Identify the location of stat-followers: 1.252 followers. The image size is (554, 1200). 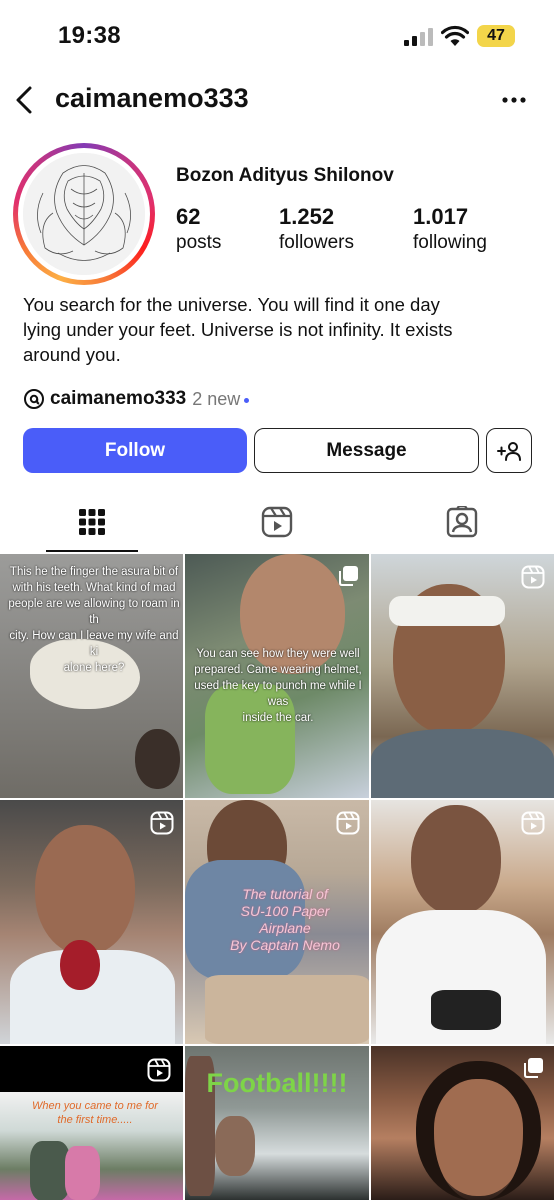
(316, 230).